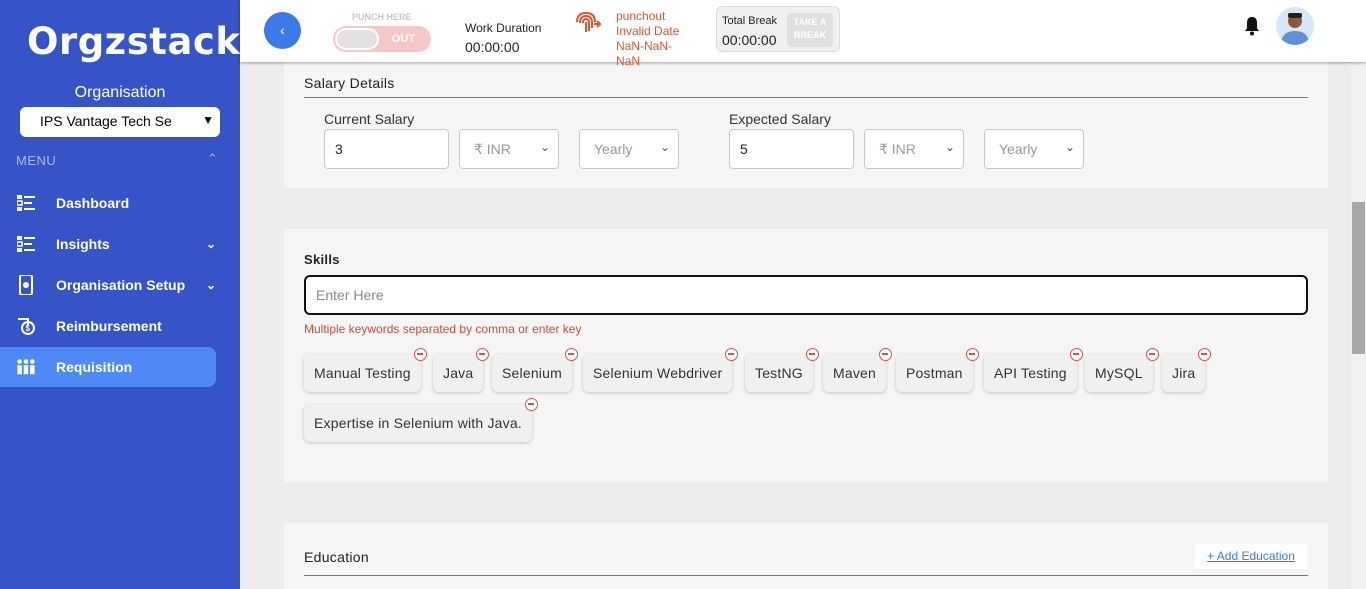 The width and height of the screenshot is (1366, 589). What do you see at coordinates (492, 47) in the screenshot?
I see `work-duration-value: 00:00:00` at bounding box center [492, 47].